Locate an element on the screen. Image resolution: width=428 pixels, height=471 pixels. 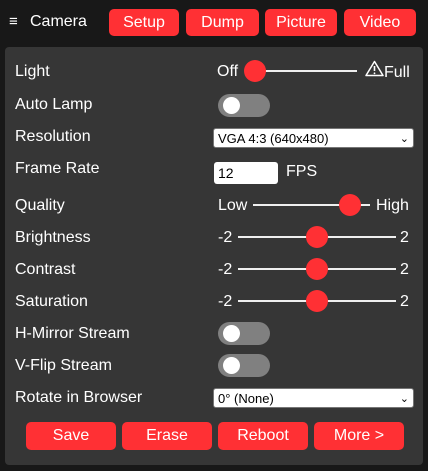
setup-button: Setup is located at coordinates (144, 22).